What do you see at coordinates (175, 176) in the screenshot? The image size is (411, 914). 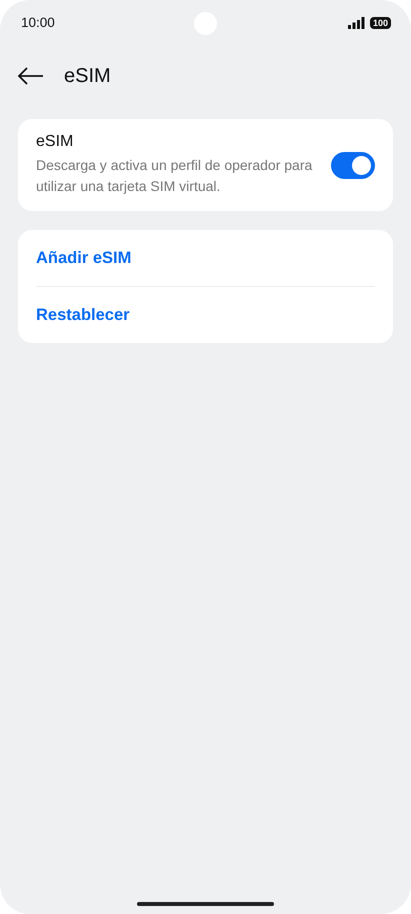 I see `setting-description: Descarga y activa un perfil de operador para utilizar una tarjeta SIM virtual.` at bounding box center [175, 176].